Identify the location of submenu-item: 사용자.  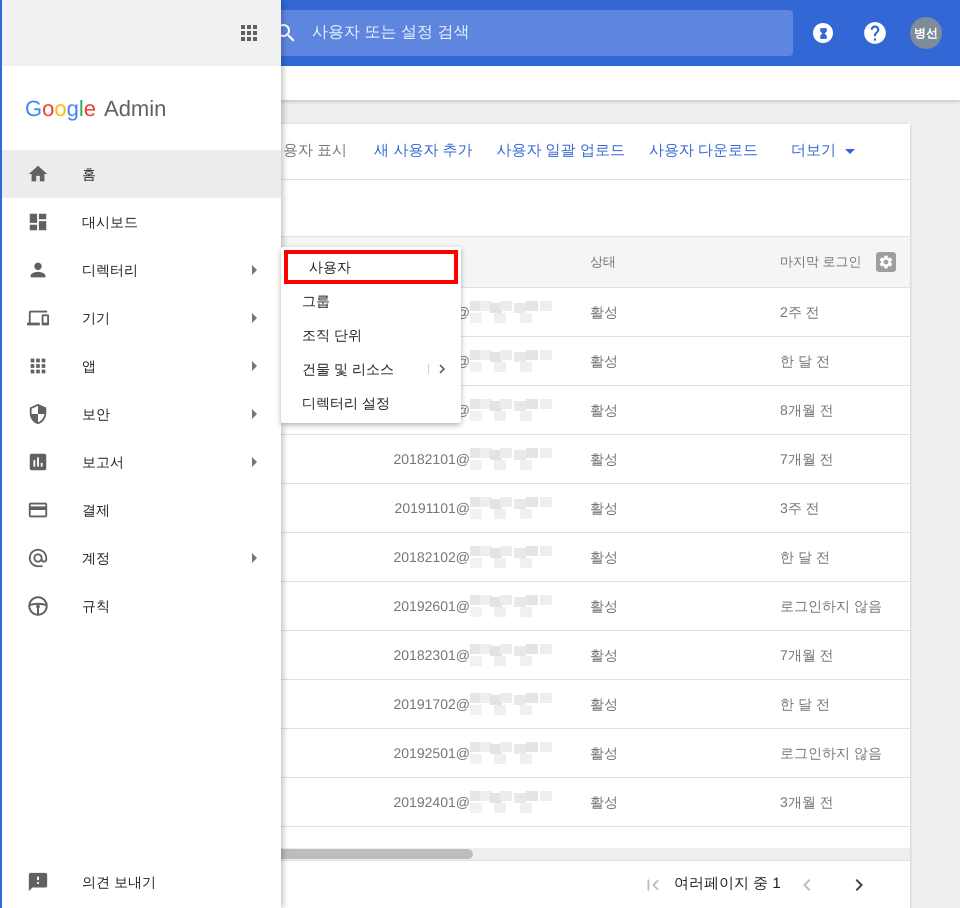
(371, 267).